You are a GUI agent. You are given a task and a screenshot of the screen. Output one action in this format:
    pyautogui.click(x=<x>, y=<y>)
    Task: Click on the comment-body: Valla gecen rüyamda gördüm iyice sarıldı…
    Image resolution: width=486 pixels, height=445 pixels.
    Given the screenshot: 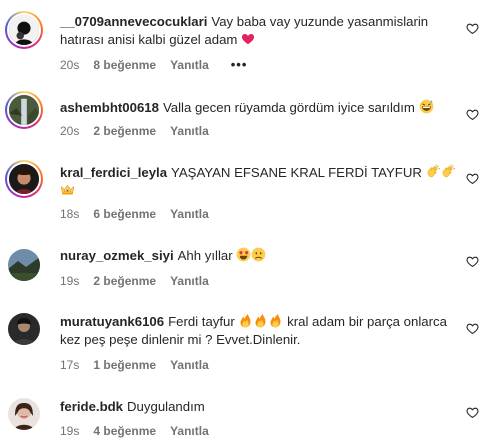 What is the action you would take?
    pyautogui.click(x=288, y=107)
    